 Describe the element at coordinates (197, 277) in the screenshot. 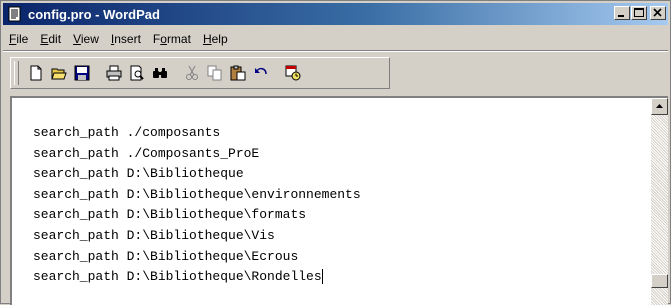

I see `document-line: search_path D:\Bibliotheque\Rondelles` at that location.